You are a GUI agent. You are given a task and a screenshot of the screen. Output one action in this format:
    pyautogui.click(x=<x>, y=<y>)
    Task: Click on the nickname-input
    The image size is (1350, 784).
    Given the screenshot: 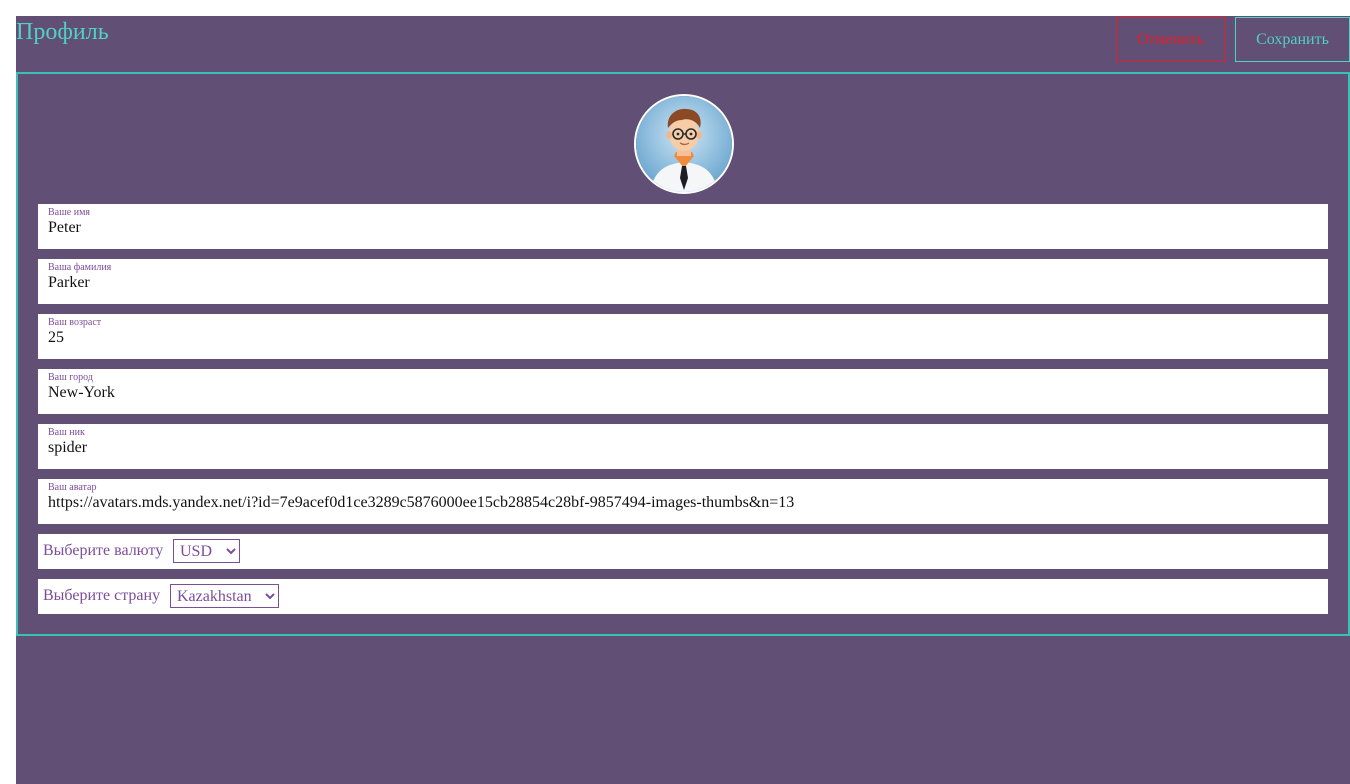 What is the action you would take?
    pyautogui.click(x=683, y=448)
    